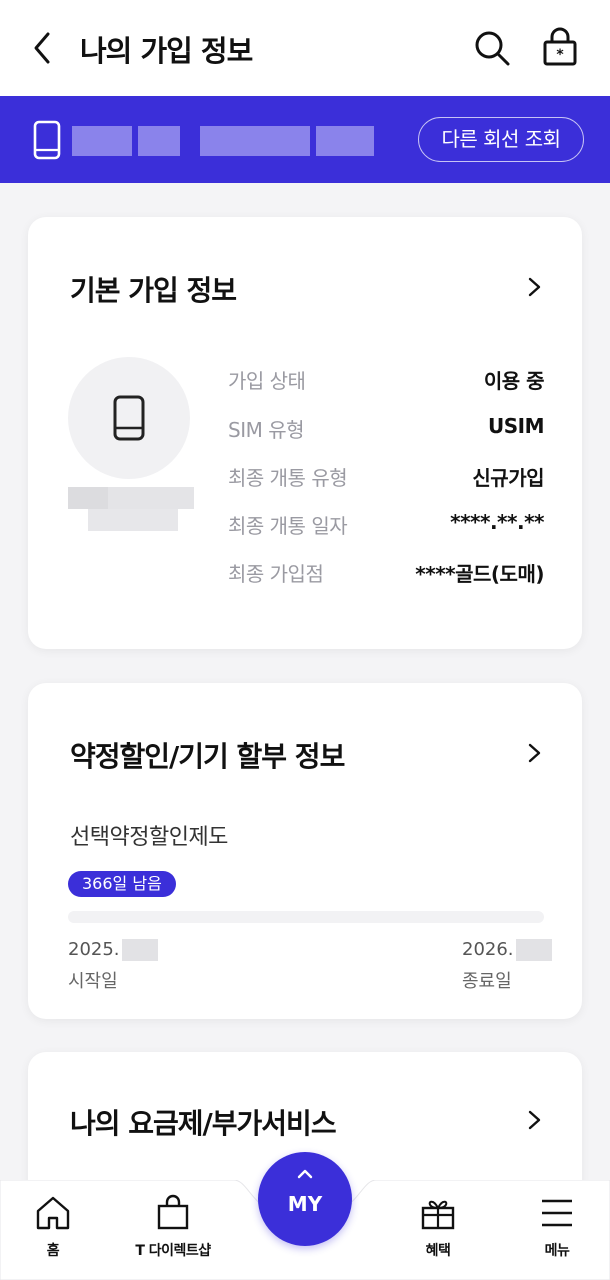 The height and width of the screenshot is (1280, 610). What do you see at coordinates (386, 429) in the screenshot?
I see `info-row-sim: SIM 유형 USIM` at bounding box center [386, 429].